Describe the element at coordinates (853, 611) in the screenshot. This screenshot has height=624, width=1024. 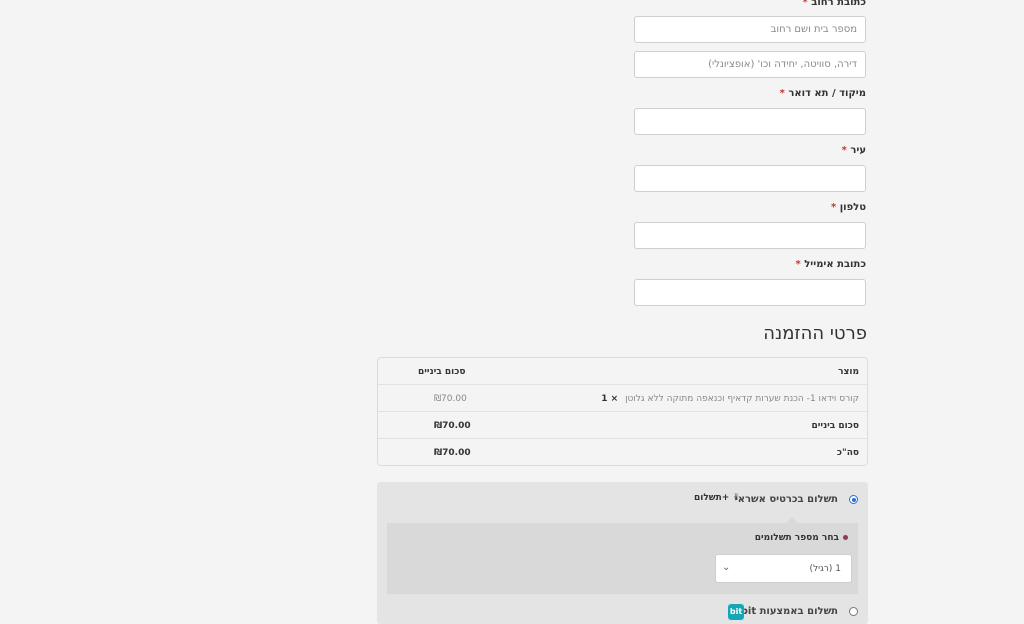
I see `bit-radio` at that location.